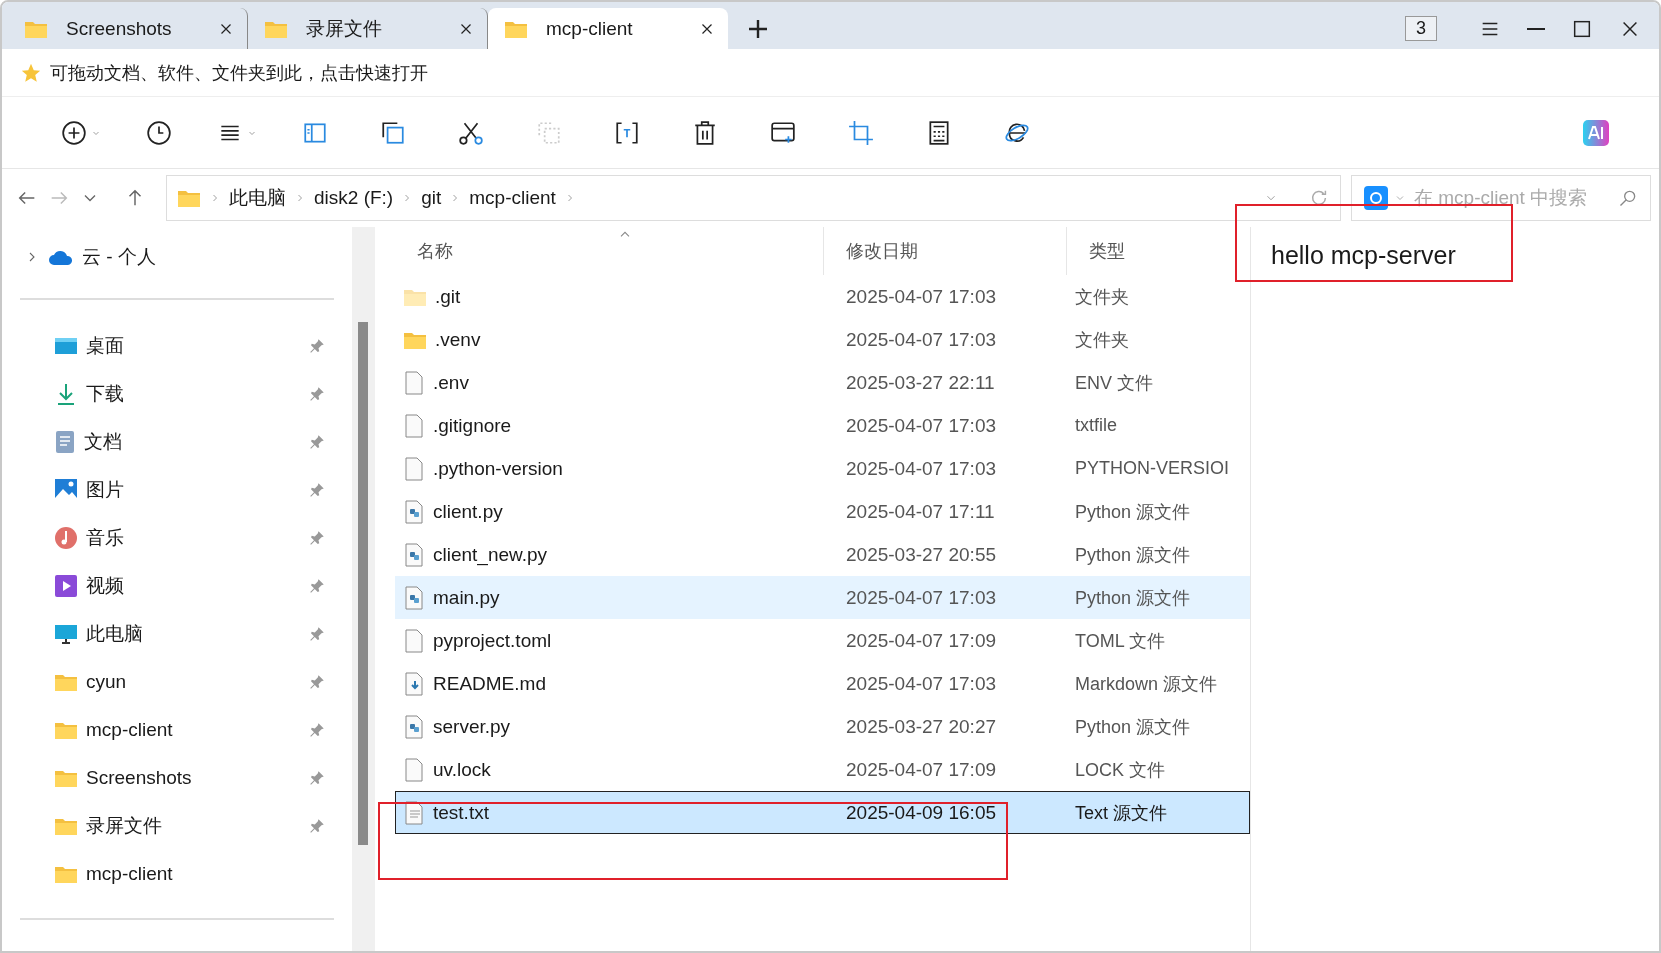  I want to click on file-row: .gitignore 2025-04-07 17:03 txtfile, so click(822, 425).